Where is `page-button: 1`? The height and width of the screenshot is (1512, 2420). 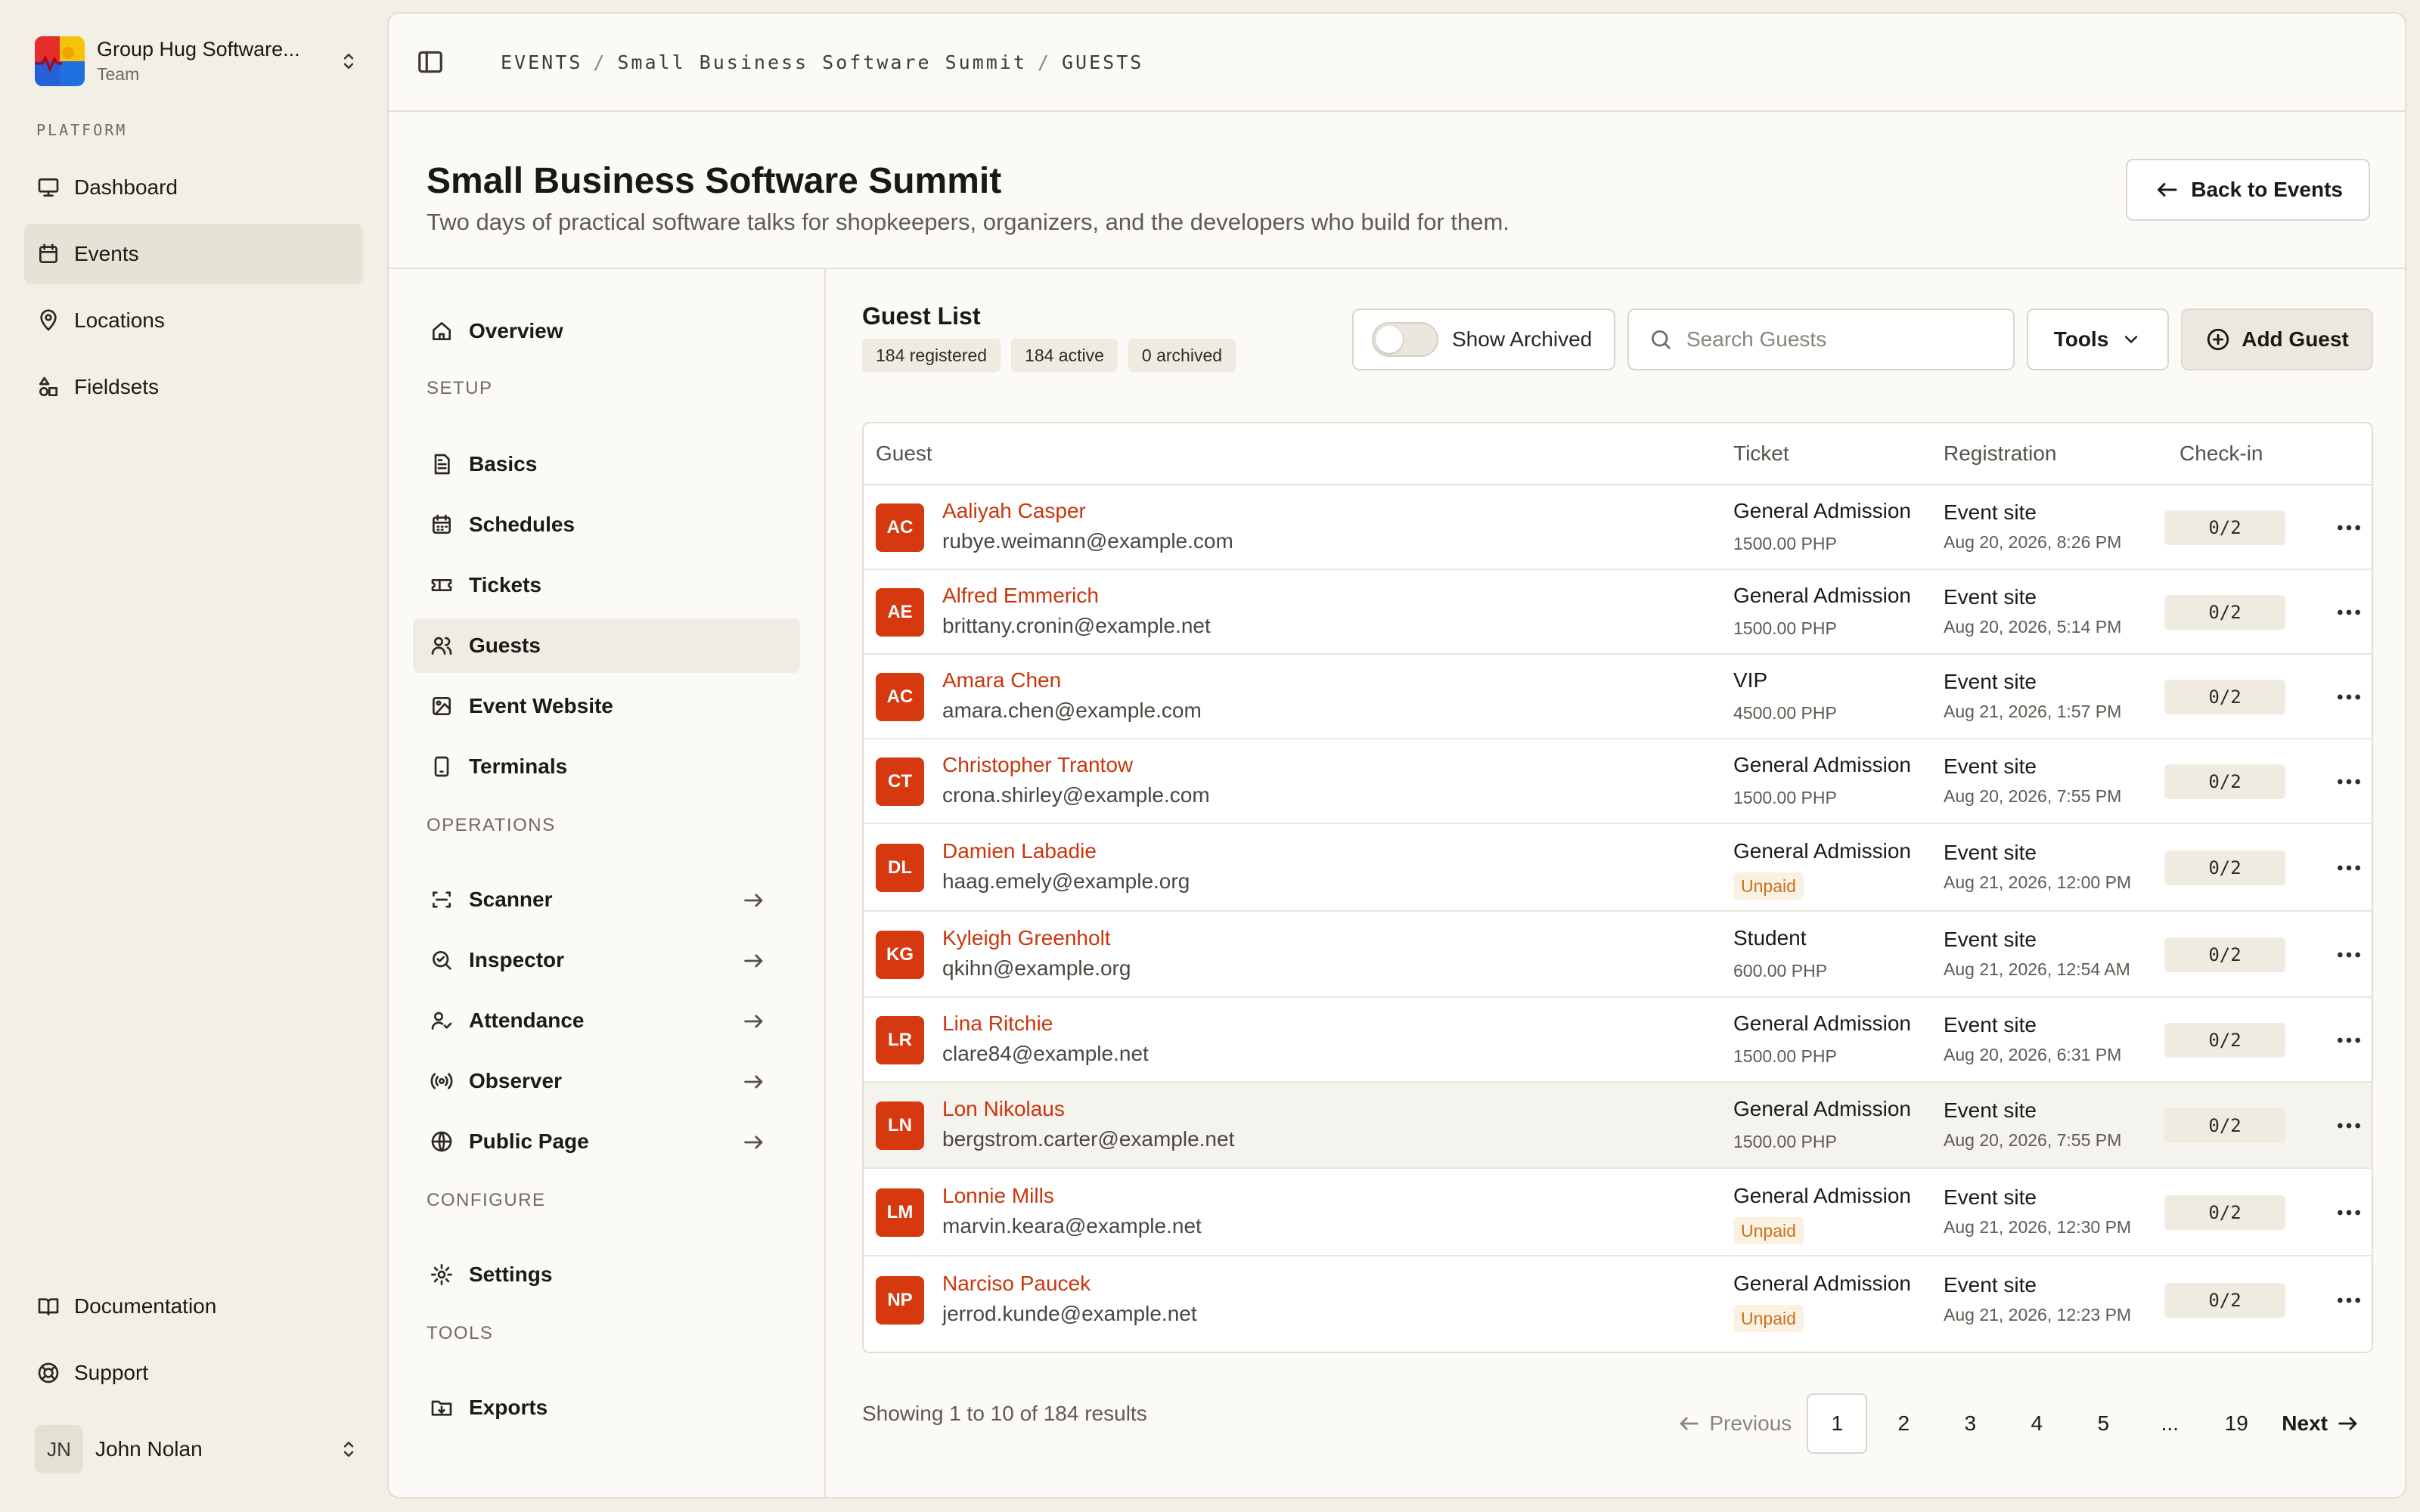
page-button: 1 is located at coordinates (1838, 1423).